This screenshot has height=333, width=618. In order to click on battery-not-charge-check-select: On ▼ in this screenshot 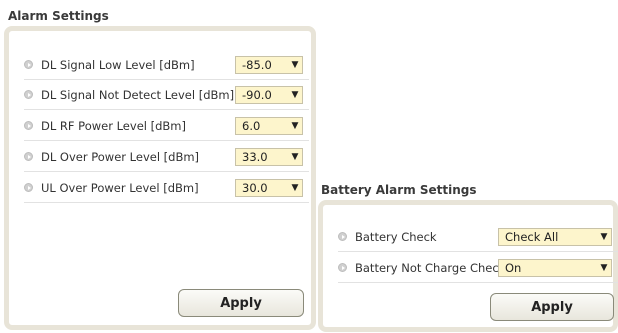, I will do `click(555, 268)`.